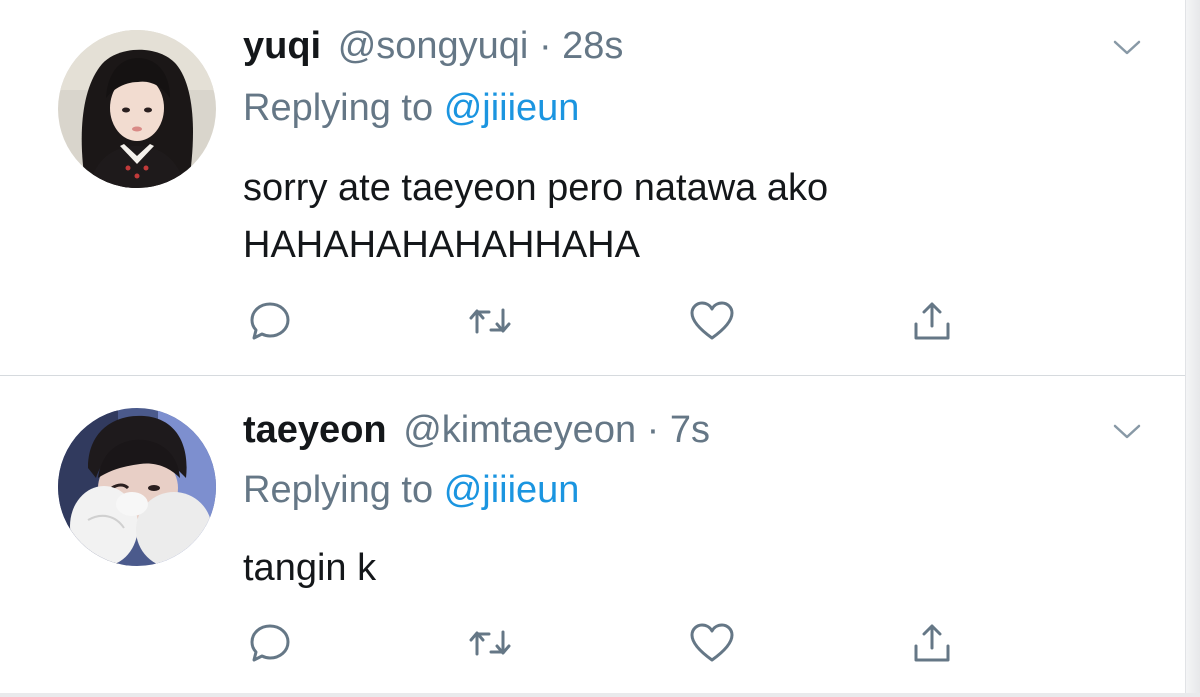 Image resolution: width=1200 pixels, height=697 pixels. What do you see at coordinates (315, 430) in the screenshot?
I see `display-name: taeyeon` at bounding box center [315, 430].